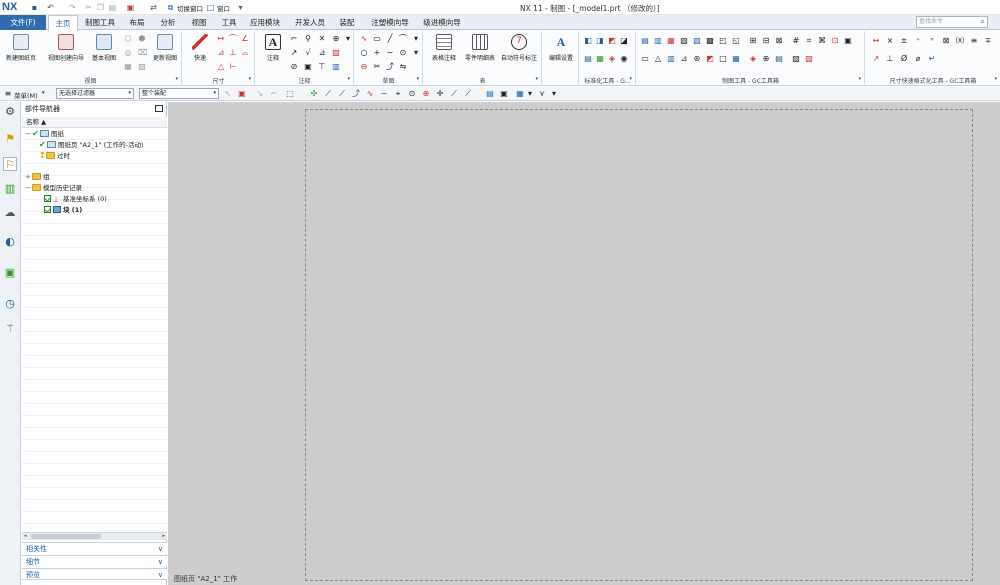 Image resolution: width=1000 pixels, height=585 pixels. What do you see at coordinates (336, 39) in the screenshot?
I see `center-mark-icon: ⊕` at bounding box center [336, 39].